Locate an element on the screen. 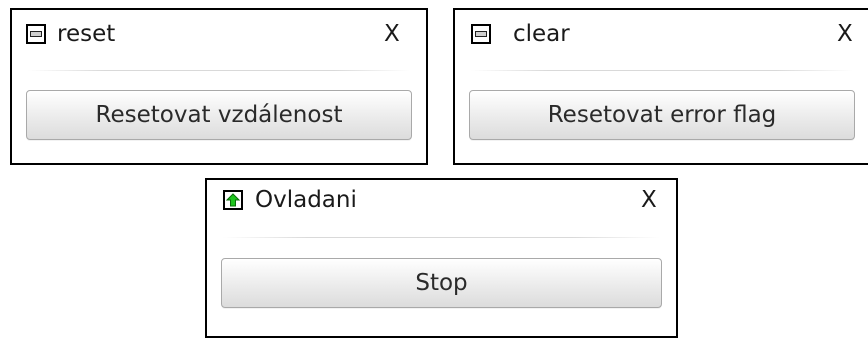  stop-button: Stop is located at coordinates (441, 283).